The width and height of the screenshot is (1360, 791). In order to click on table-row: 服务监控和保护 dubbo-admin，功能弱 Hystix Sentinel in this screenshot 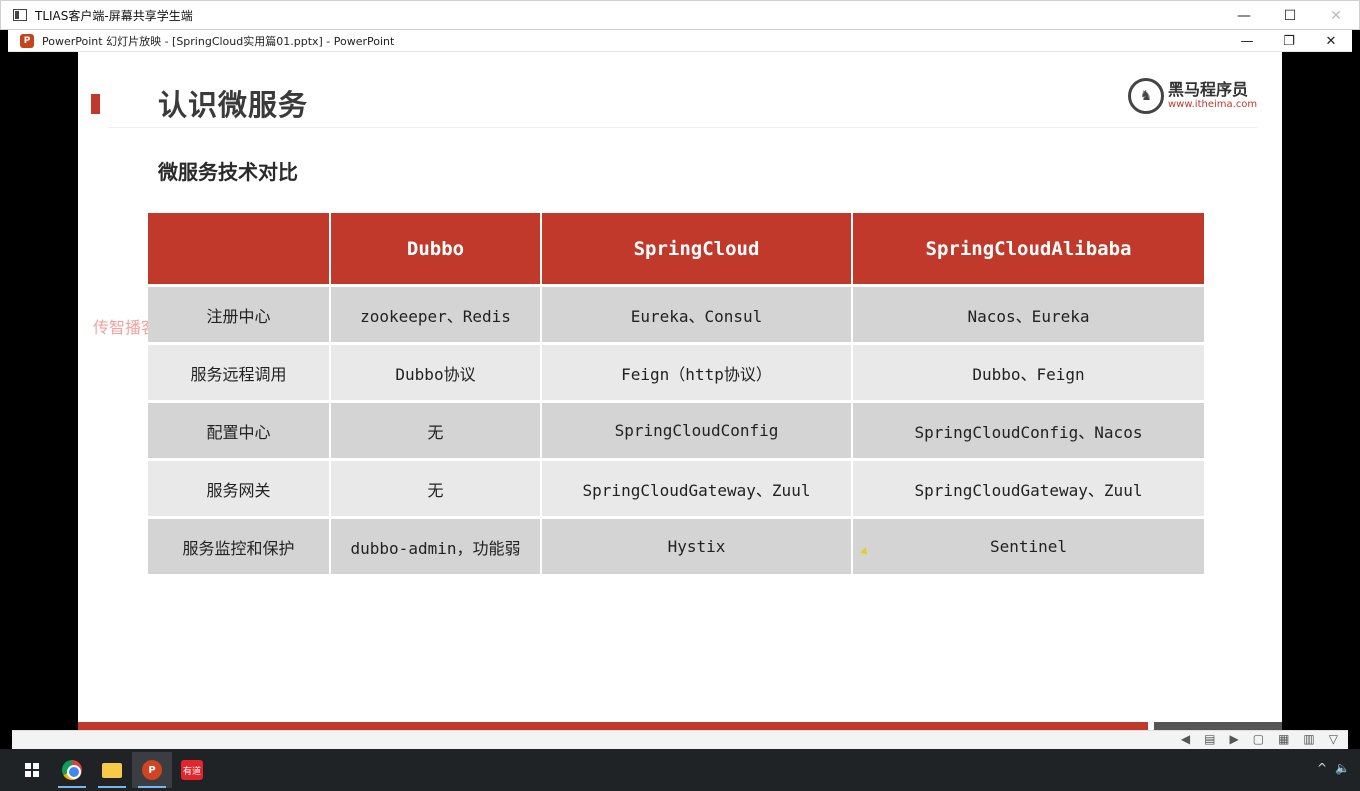, I will do `click(676, 545)`.